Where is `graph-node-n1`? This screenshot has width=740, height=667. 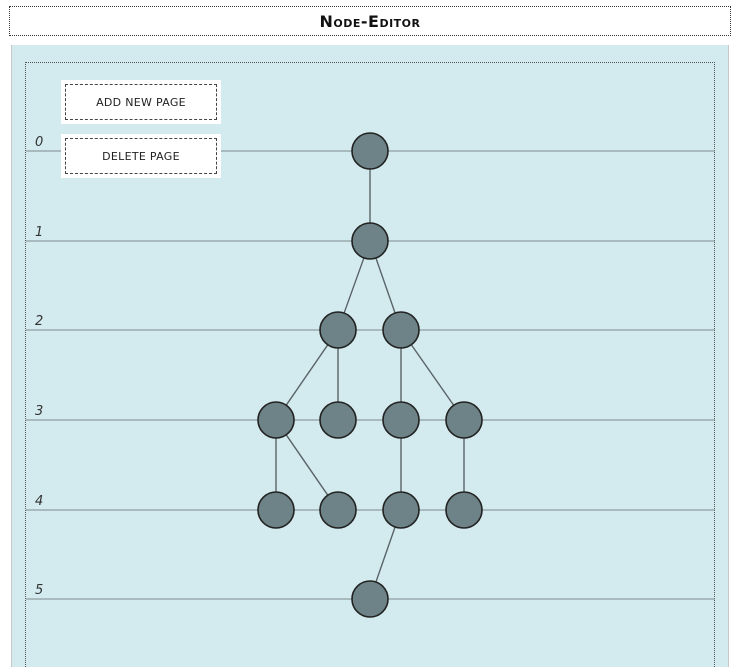 graph-node-n1 is located at coordinates (370, 241).